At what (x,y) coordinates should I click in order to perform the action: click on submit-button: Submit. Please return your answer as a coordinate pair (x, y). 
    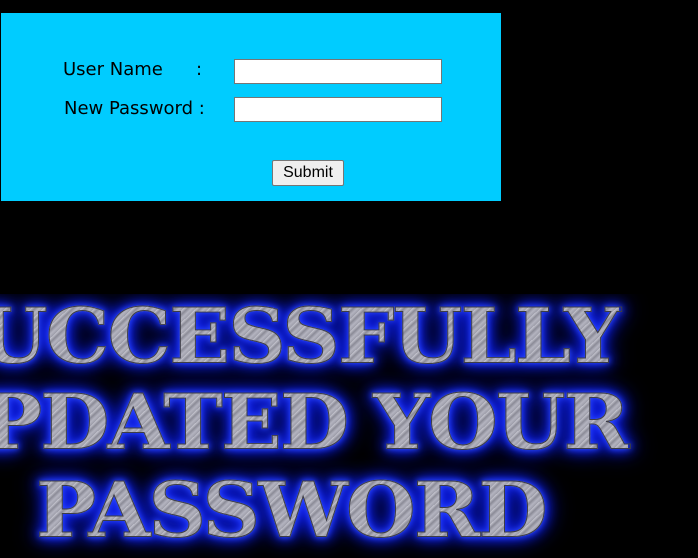
    Looking at the image, I should click on (308, 173).